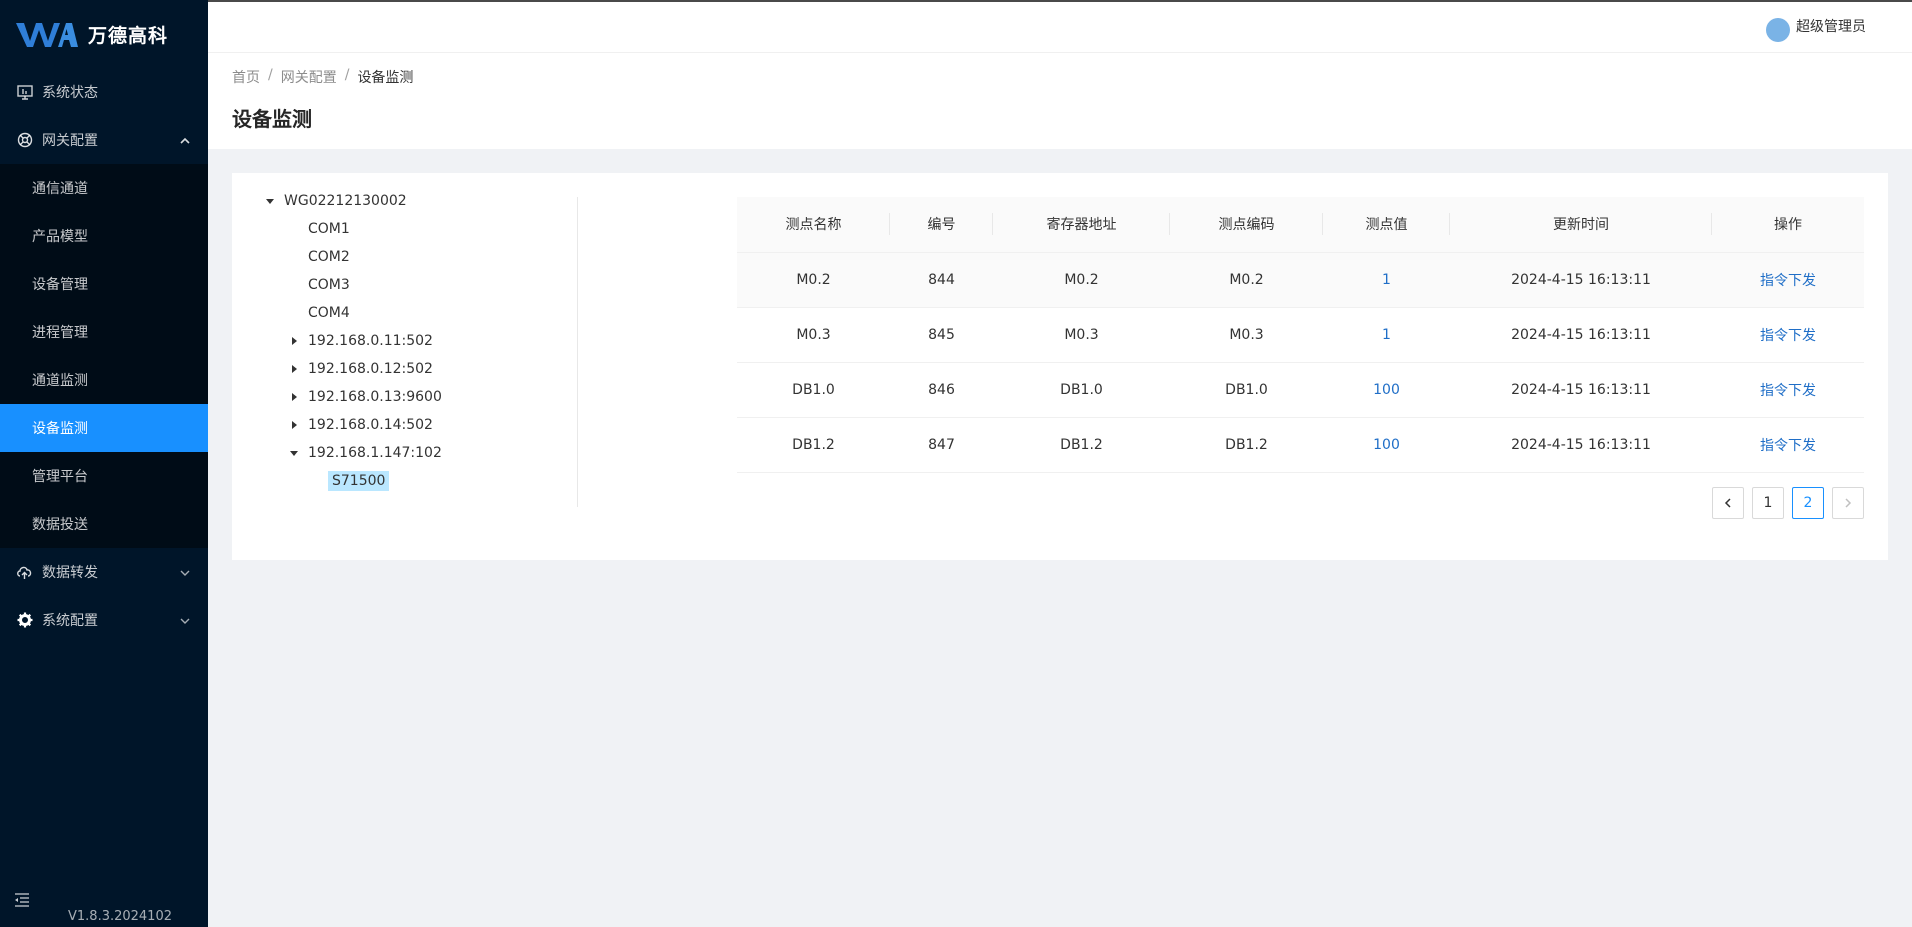 Image resolution: width=1912 pixels, height=927 pixels. I want to click on sidebar-item-label: 产品模型, so click(60, 237).